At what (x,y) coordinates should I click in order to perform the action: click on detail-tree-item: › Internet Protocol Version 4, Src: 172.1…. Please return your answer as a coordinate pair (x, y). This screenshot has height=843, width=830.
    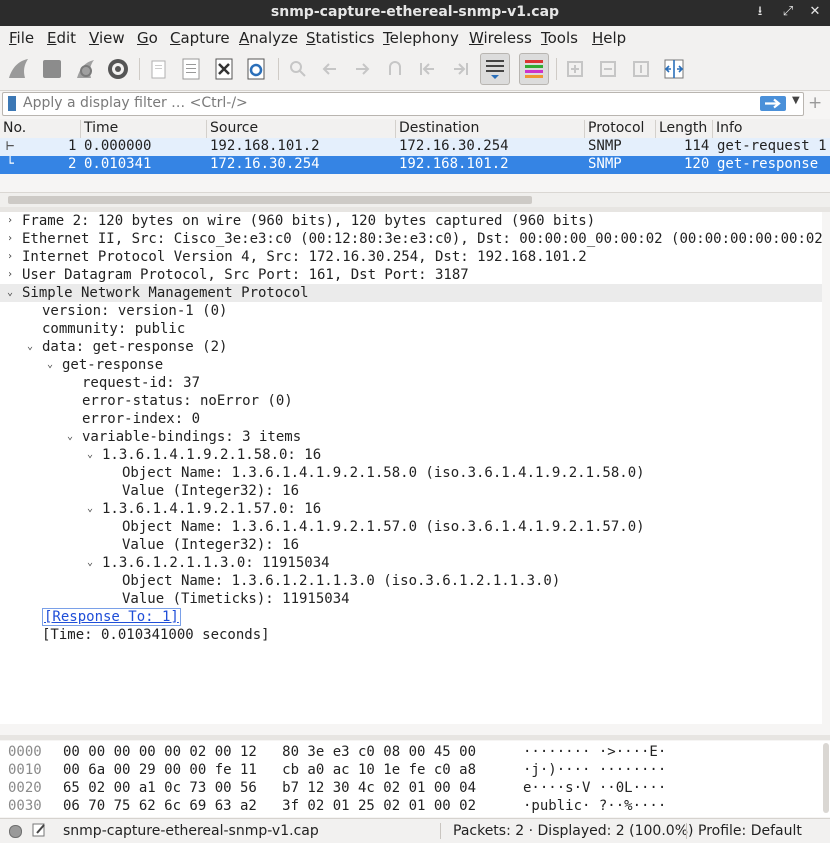
    Looking at the image, I should click on (415, 257).